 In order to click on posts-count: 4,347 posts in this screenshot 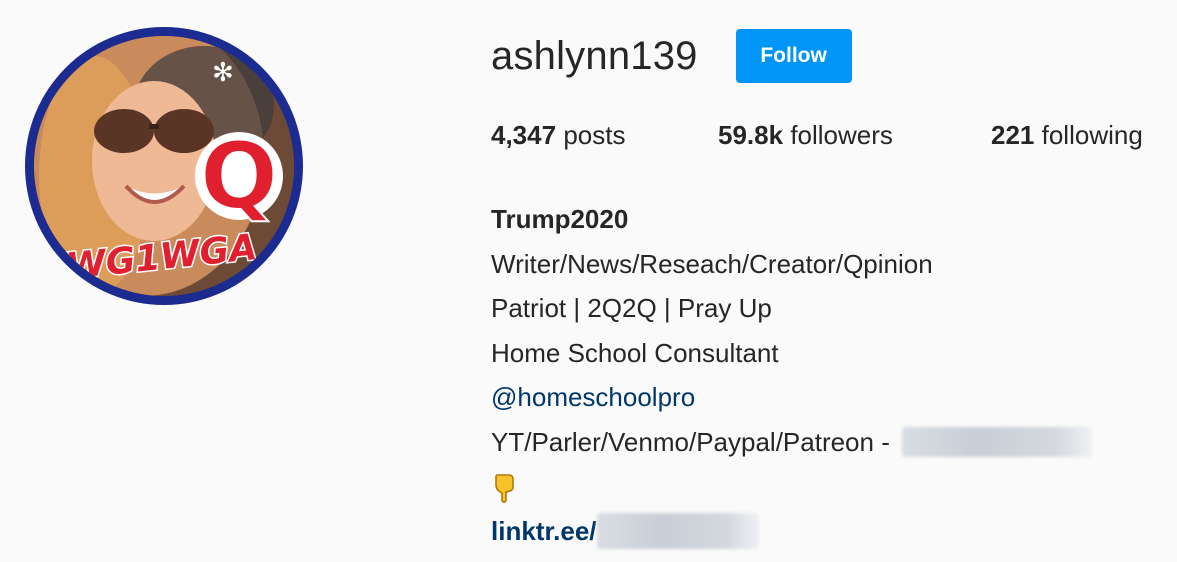, I will do `click(604, 135)`.